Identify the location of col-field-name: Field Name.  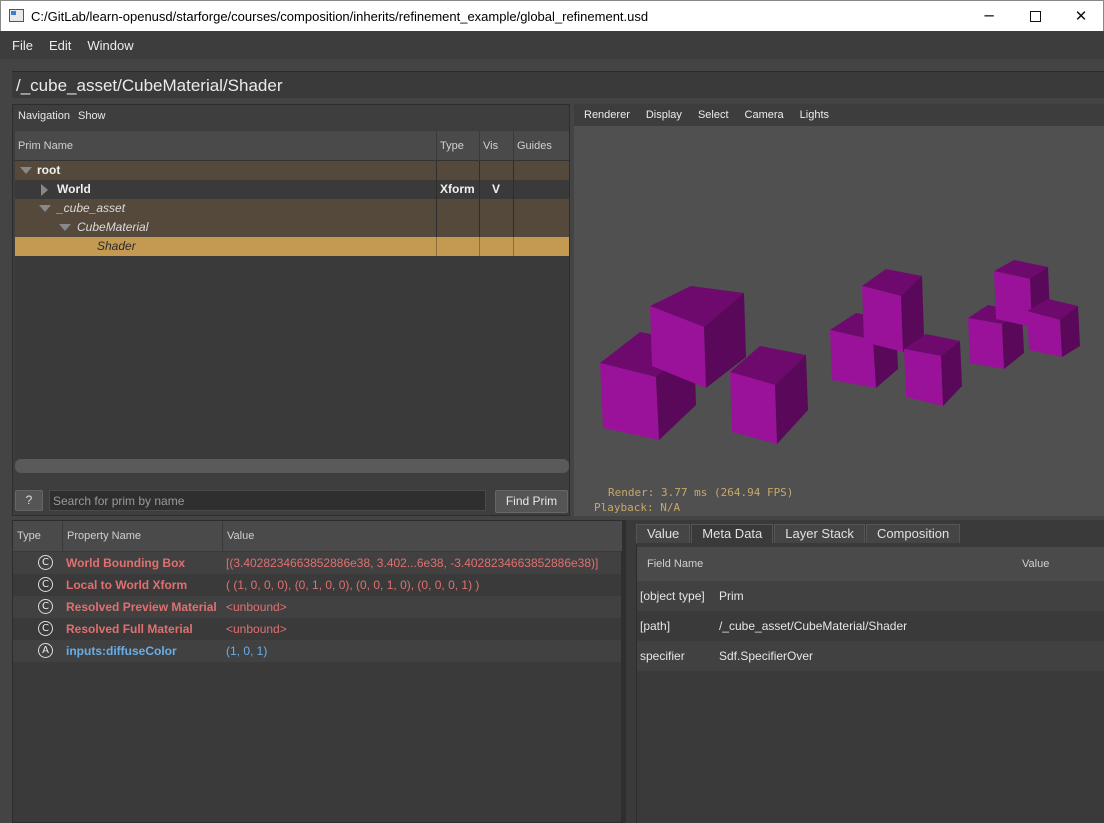
(675, 564).